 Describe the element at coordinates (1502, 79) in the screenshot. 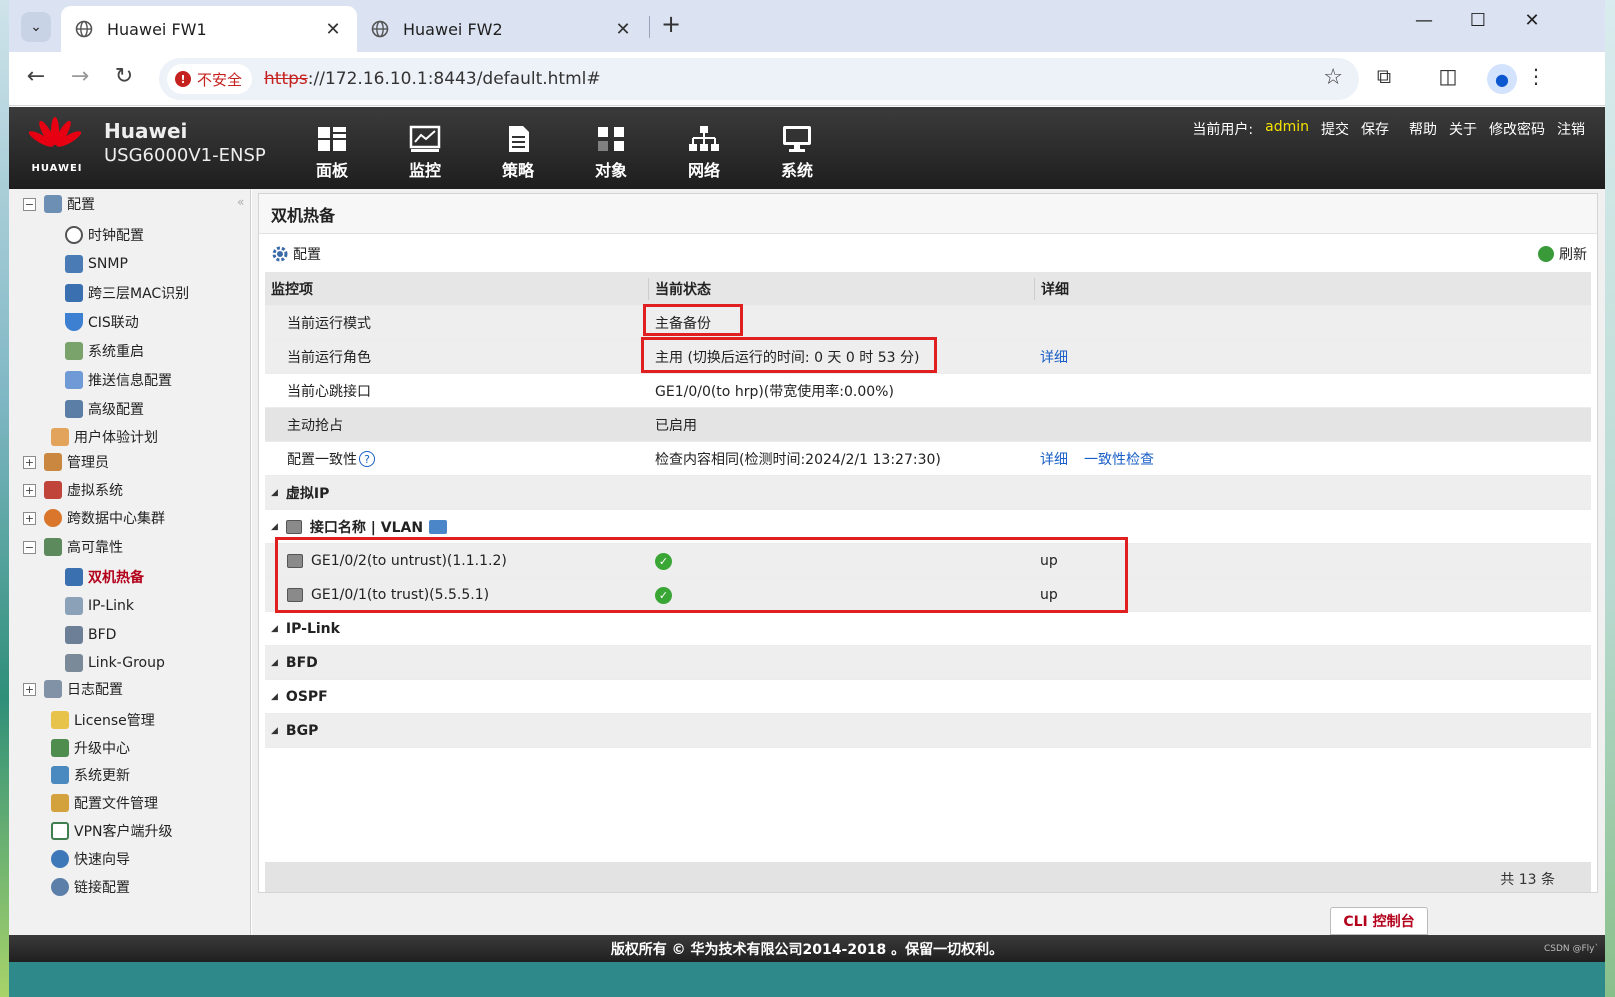

I see `profile-avatar-icon: ●` at that location.